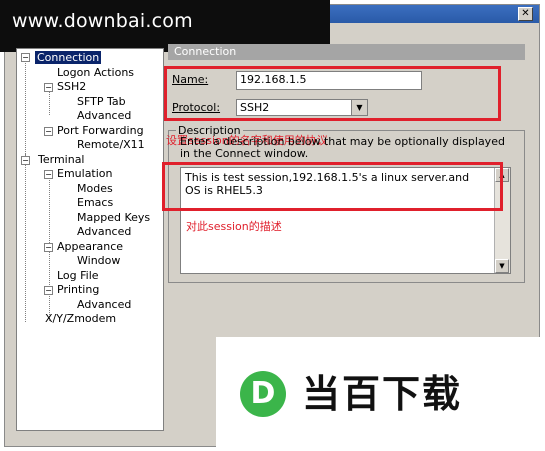  Describe the element at coordinates (95, 188) in the screenshot. I see `tree-item-modes: Modes` at that location.